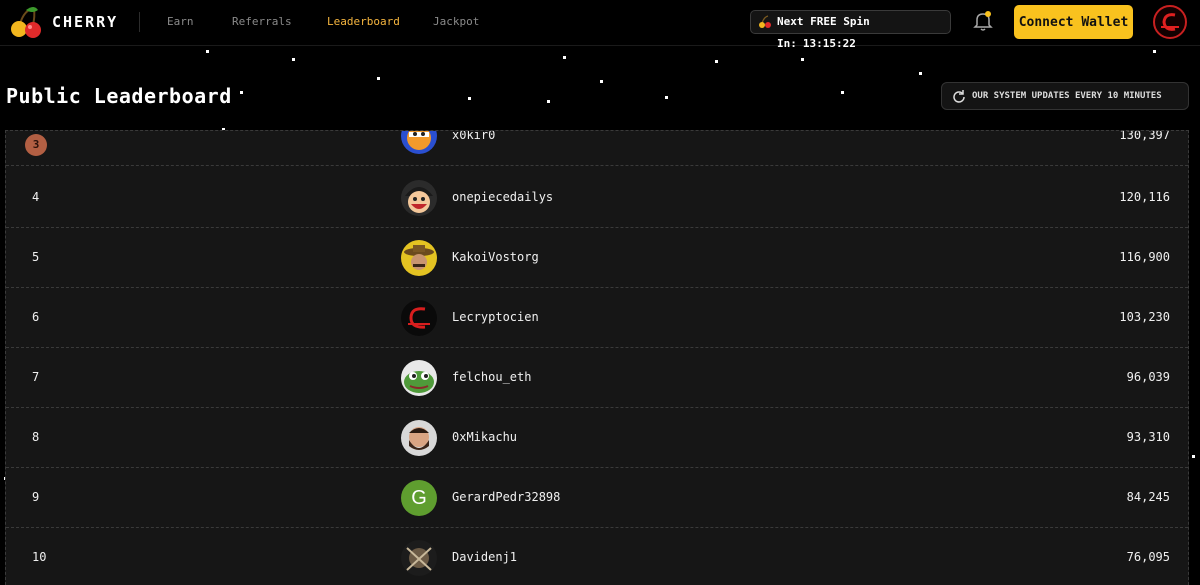  Describe the element at coordinates (36, 197) in the screenshot. I see `rank: 4` at that location.